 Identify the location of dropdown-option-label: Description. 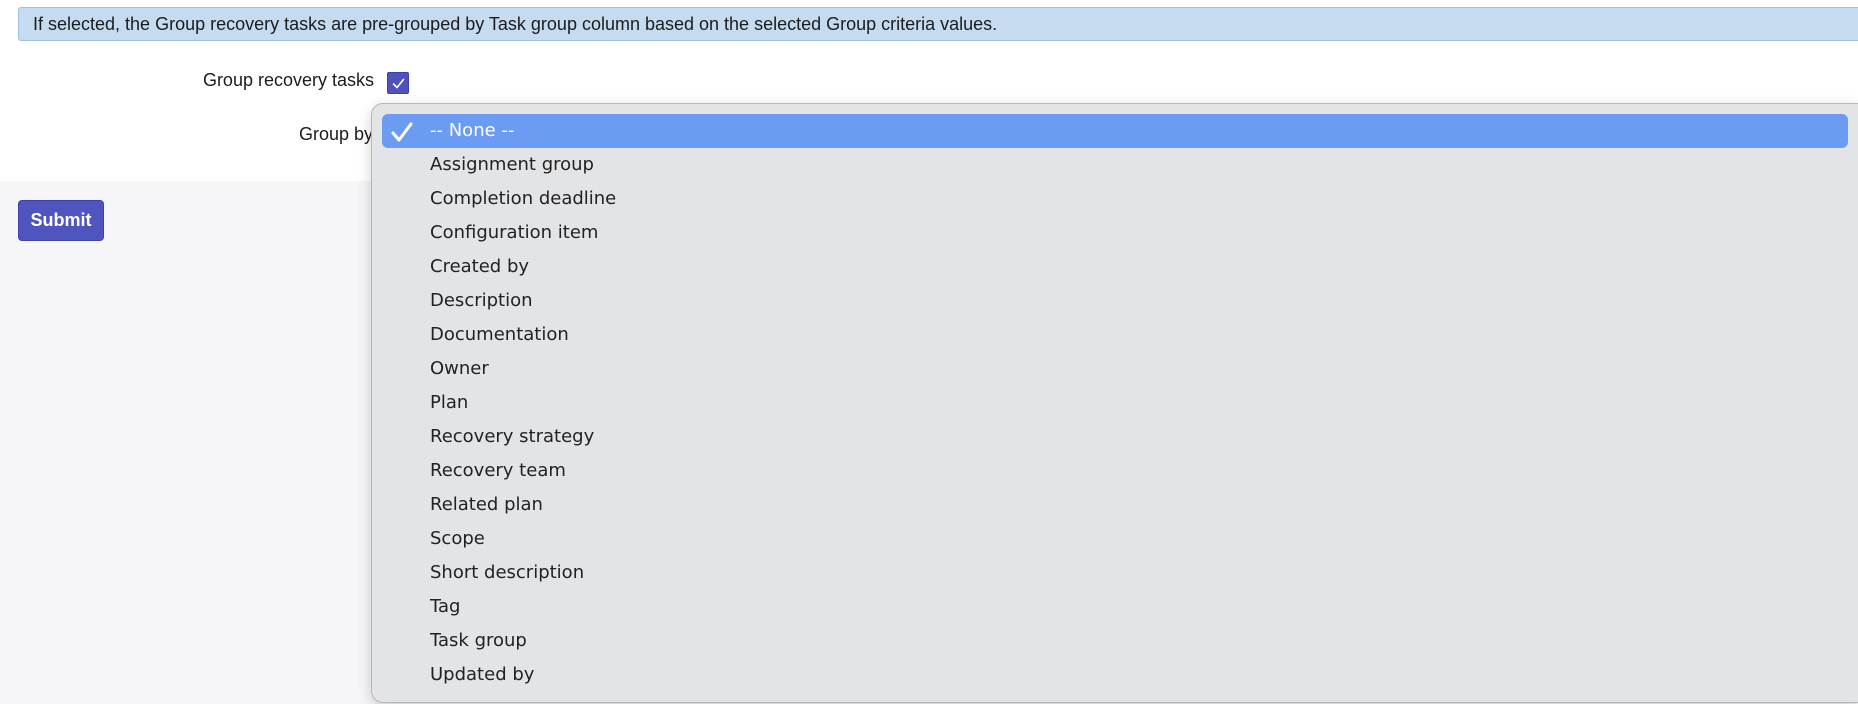
(481, 300).